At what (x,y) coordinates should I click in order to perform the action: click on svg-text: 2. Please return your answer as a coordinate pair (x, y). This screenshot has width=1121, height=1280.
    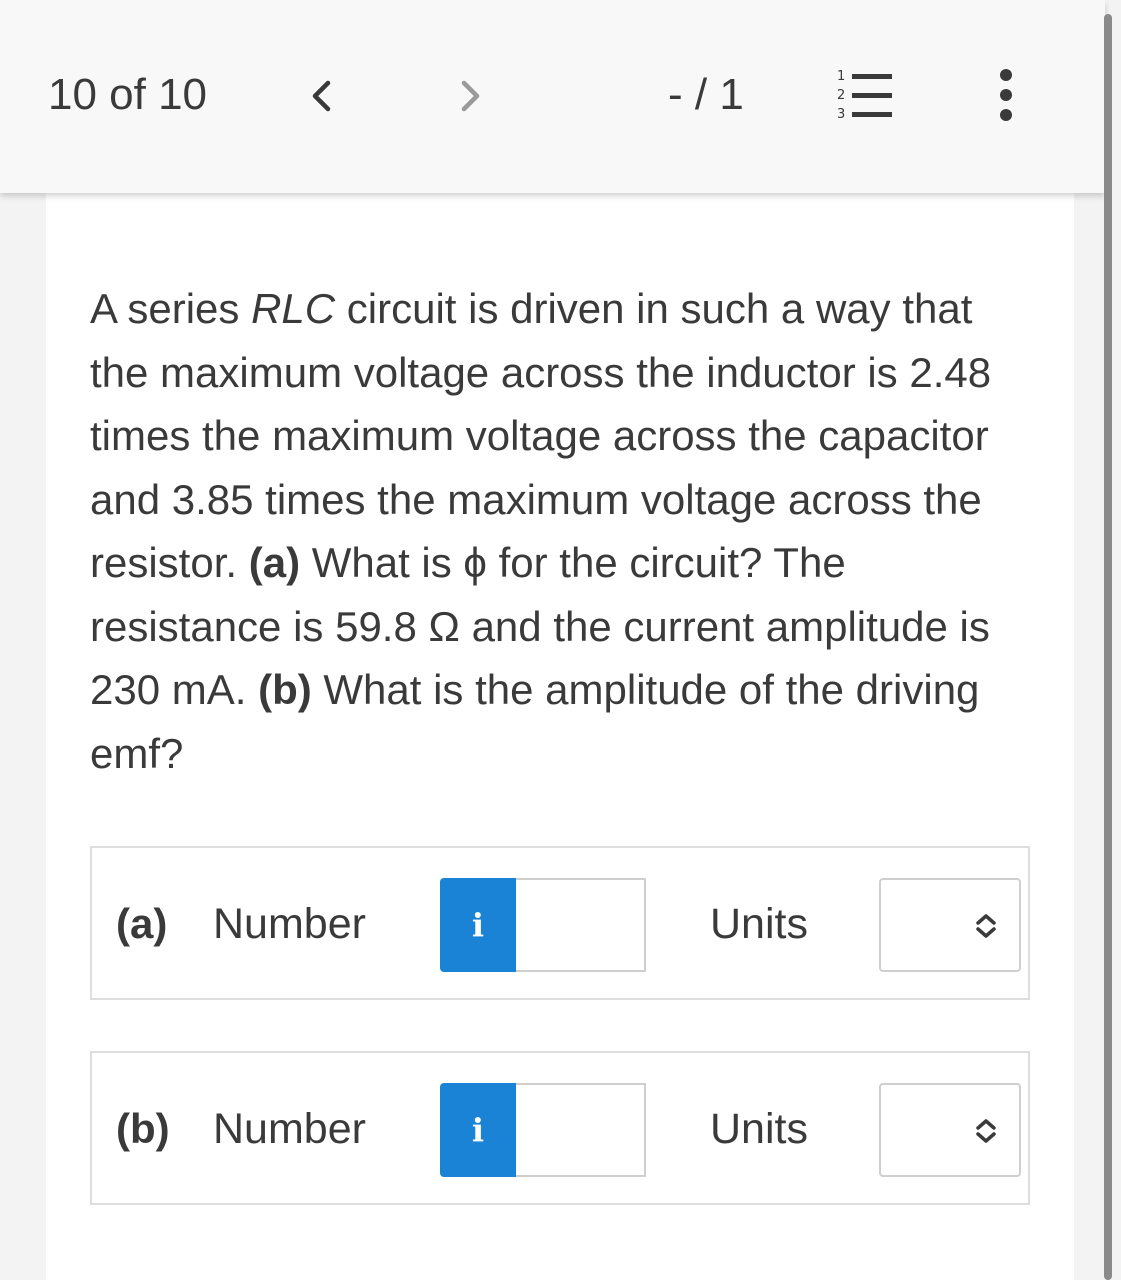
    Looking at the image, I should click on (841, 95).